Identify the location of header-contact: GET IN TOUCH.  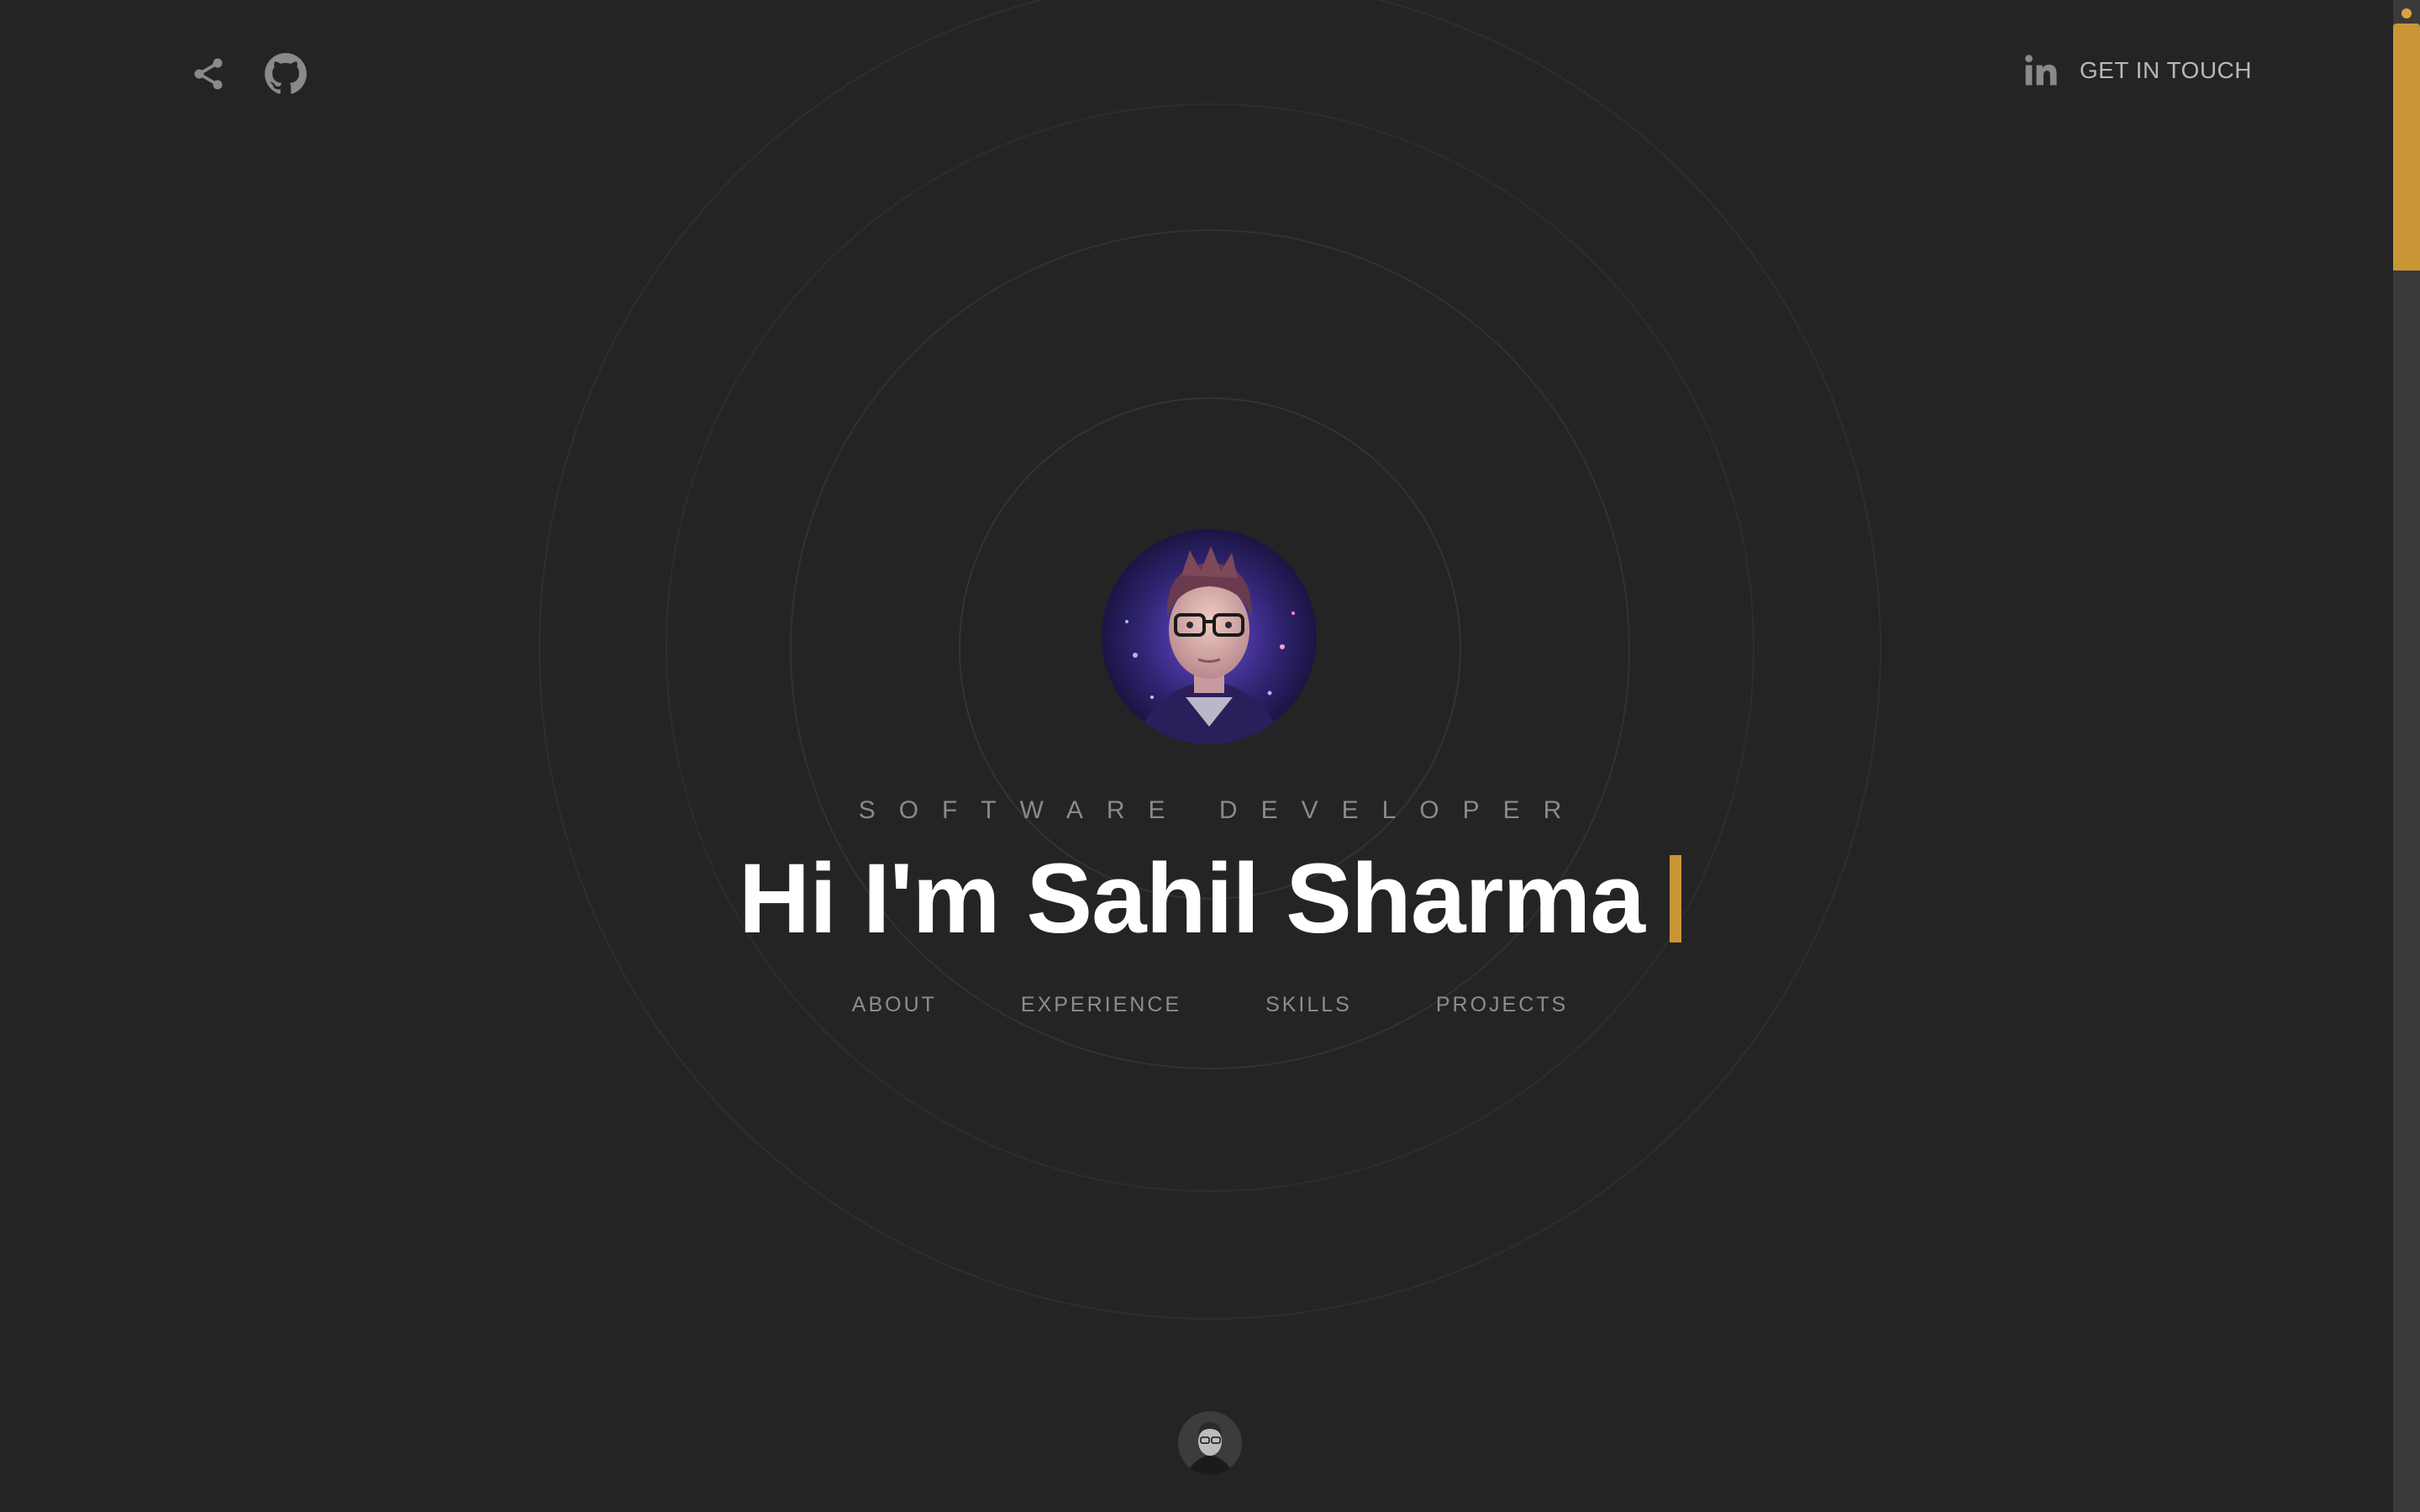
(2137, 70).